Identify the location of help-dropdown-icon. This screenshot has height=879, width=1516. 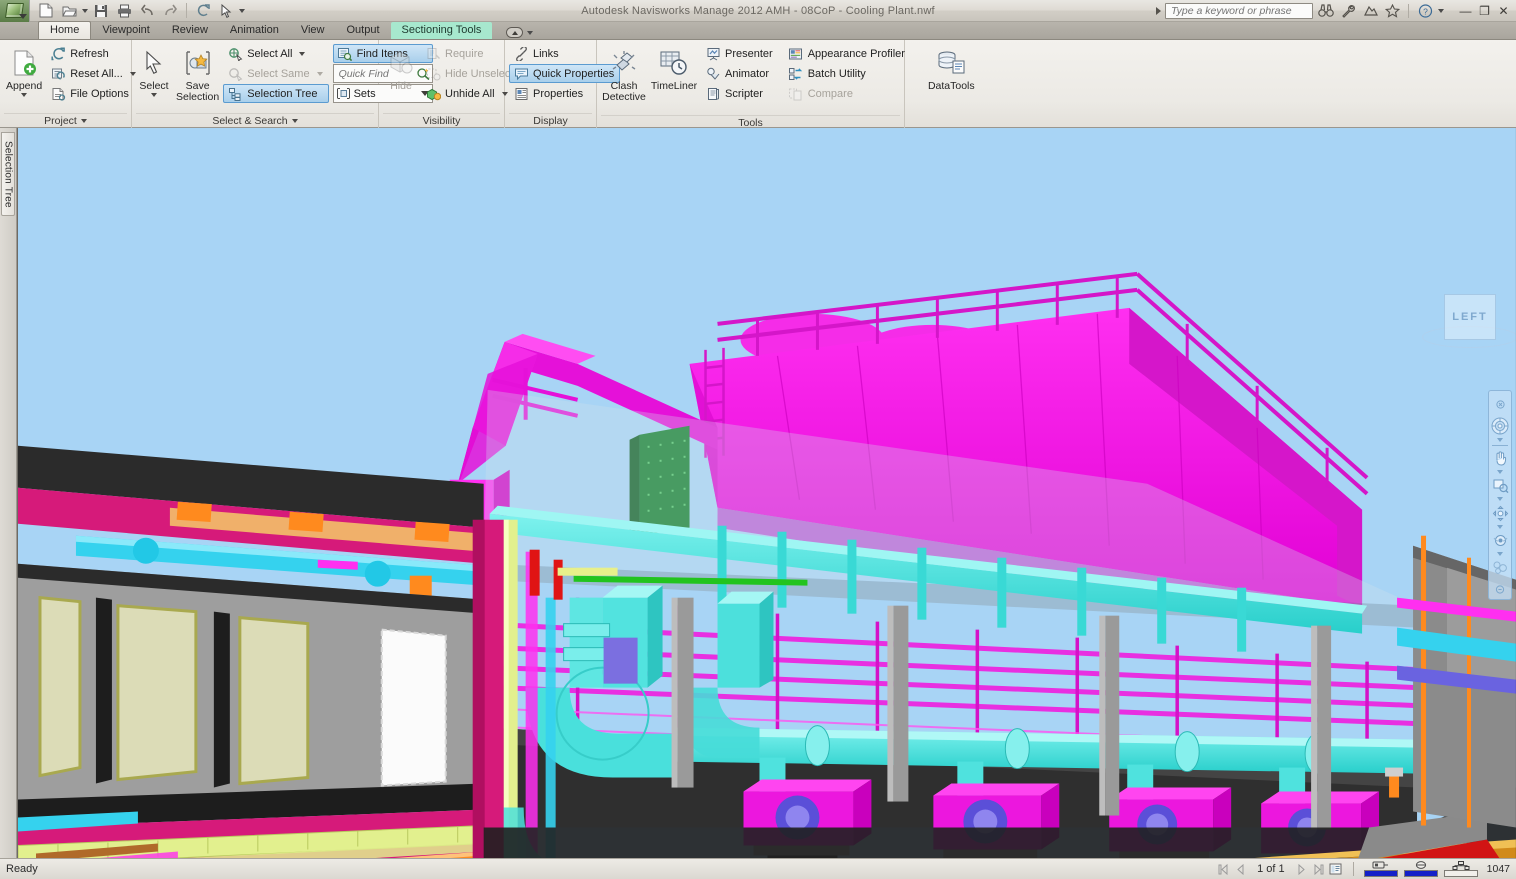
(1441, 10).